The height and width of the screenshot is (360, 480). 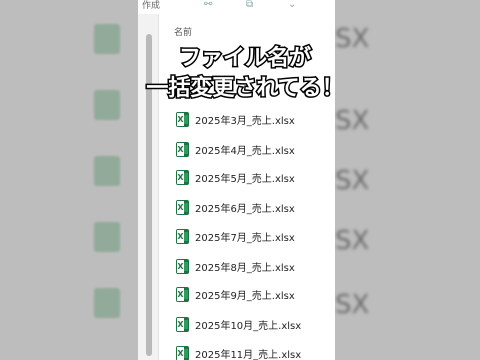 What do you see at coordinates (248, 326) in the screenshot?
I see `file-name: 2025年10月_売上.xlsx` at bounding box center [248, 326].